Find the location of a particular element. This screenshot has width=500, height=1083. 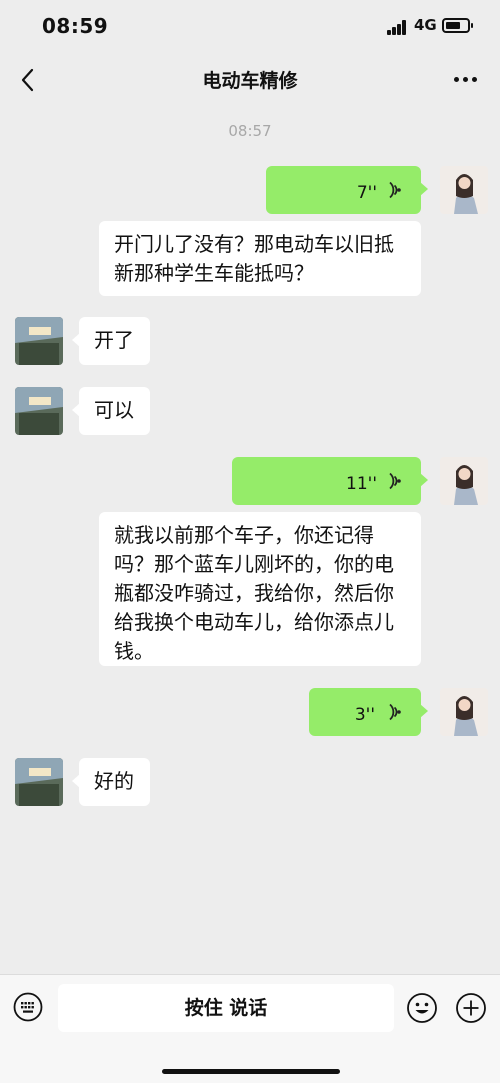

message-text: 好的 is located at coordinates (114, 781).